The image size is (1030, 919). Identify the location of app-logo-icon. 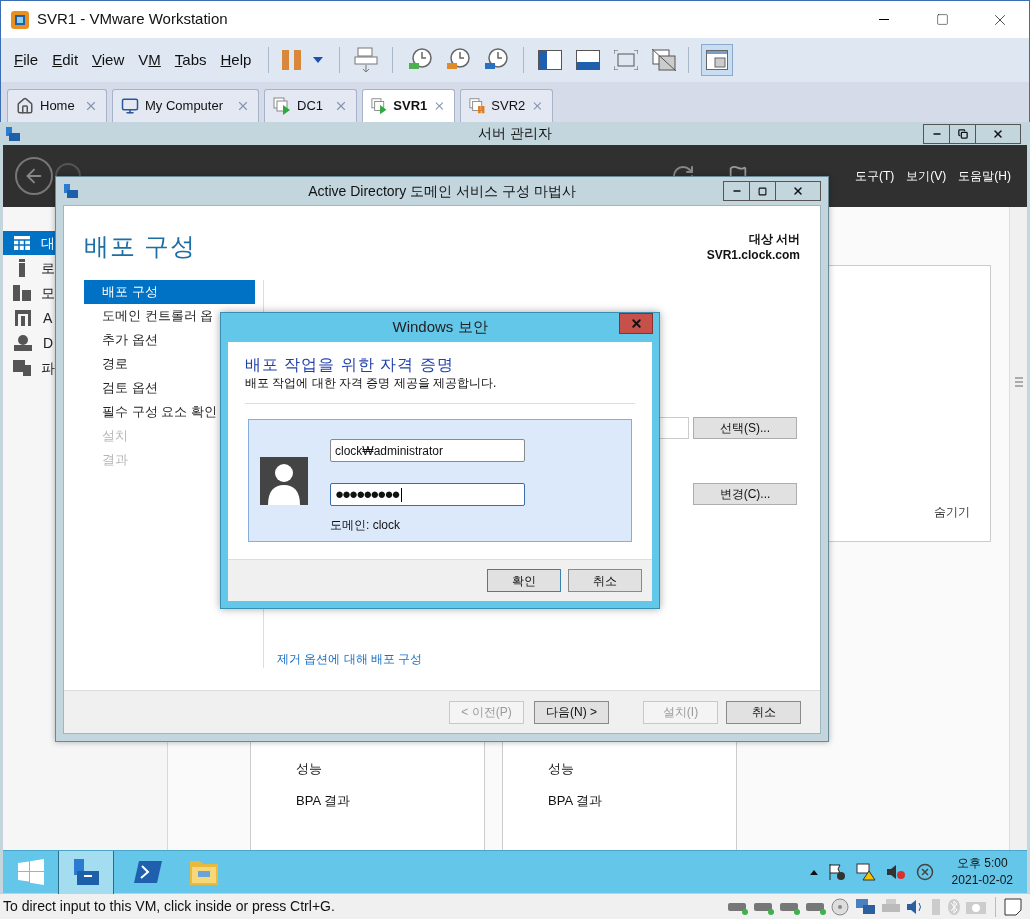
(20, 19).